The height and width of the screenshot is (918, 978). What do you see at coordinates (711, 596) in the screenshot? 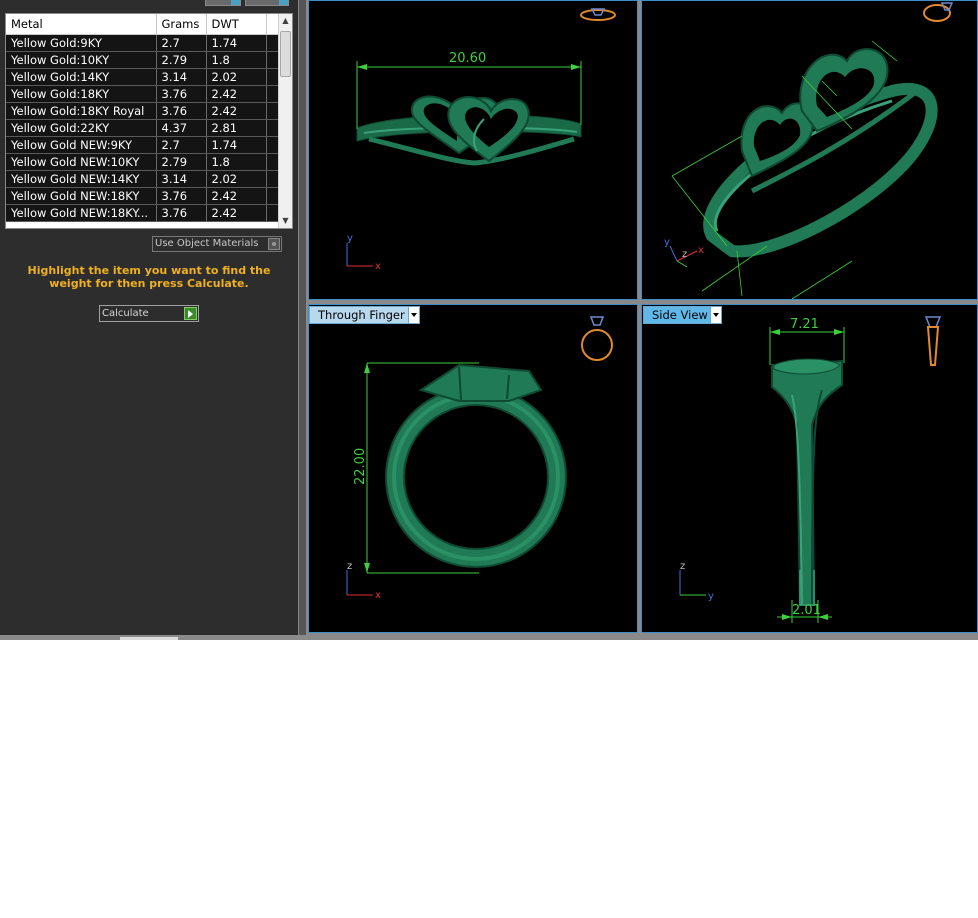
I see `axis-label-horizontal: y` at bounding box center [711, 596].